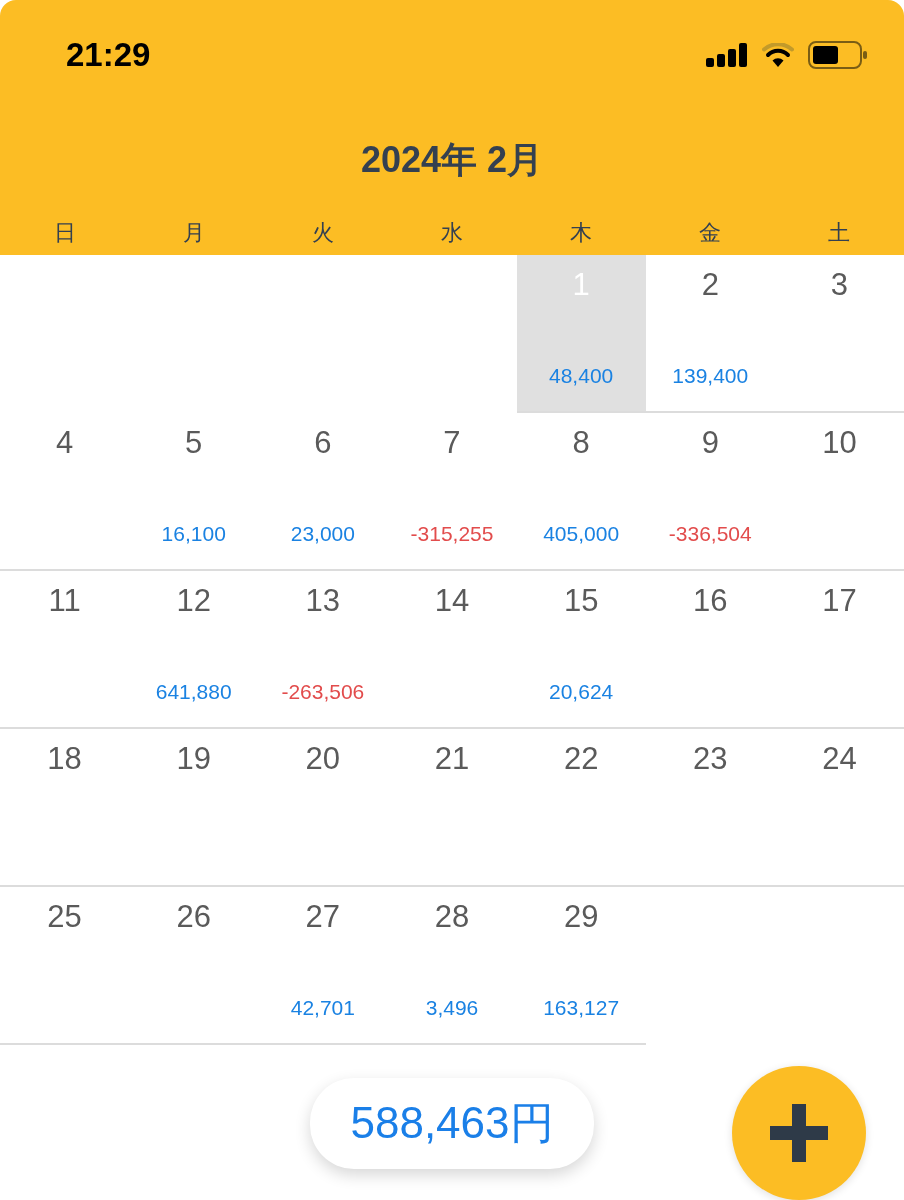 This screenshot has width=904, height=1200. What do you see at coordinates (322, 232) in the screenshot?
I see `weekday-label: 火` at bounding box center [322, 232].